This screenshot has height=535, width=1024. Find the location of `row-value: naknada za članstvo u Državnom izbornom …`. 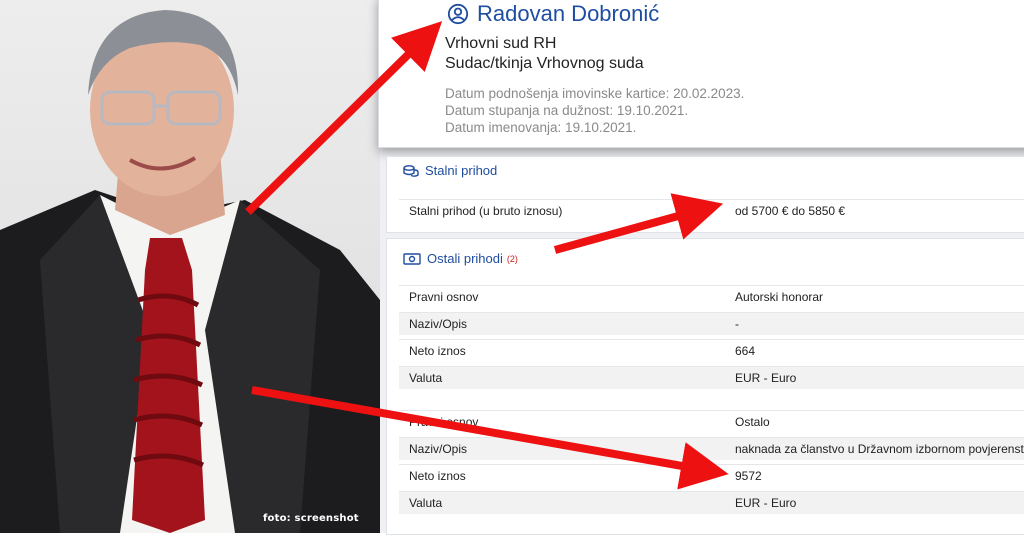

row-value: naknada za članstvo u Državnom izbornom … is located at coordinates (879, 449).